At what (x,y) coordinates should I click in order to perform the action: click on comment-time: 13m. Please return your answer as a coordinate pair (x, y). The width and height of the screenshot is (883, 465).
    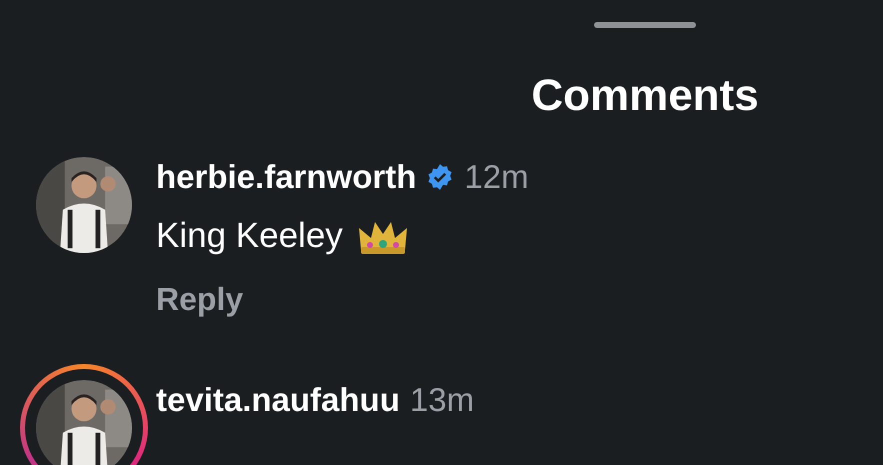
    Looking at the image, I should click on (442, 400).